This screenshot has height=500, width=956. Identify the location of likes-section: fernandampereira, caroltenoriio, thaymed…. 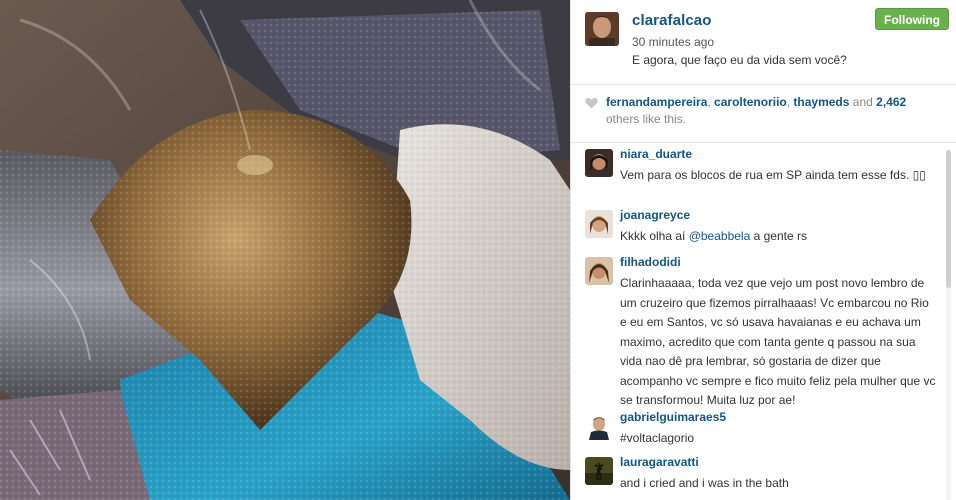
(763, 114).